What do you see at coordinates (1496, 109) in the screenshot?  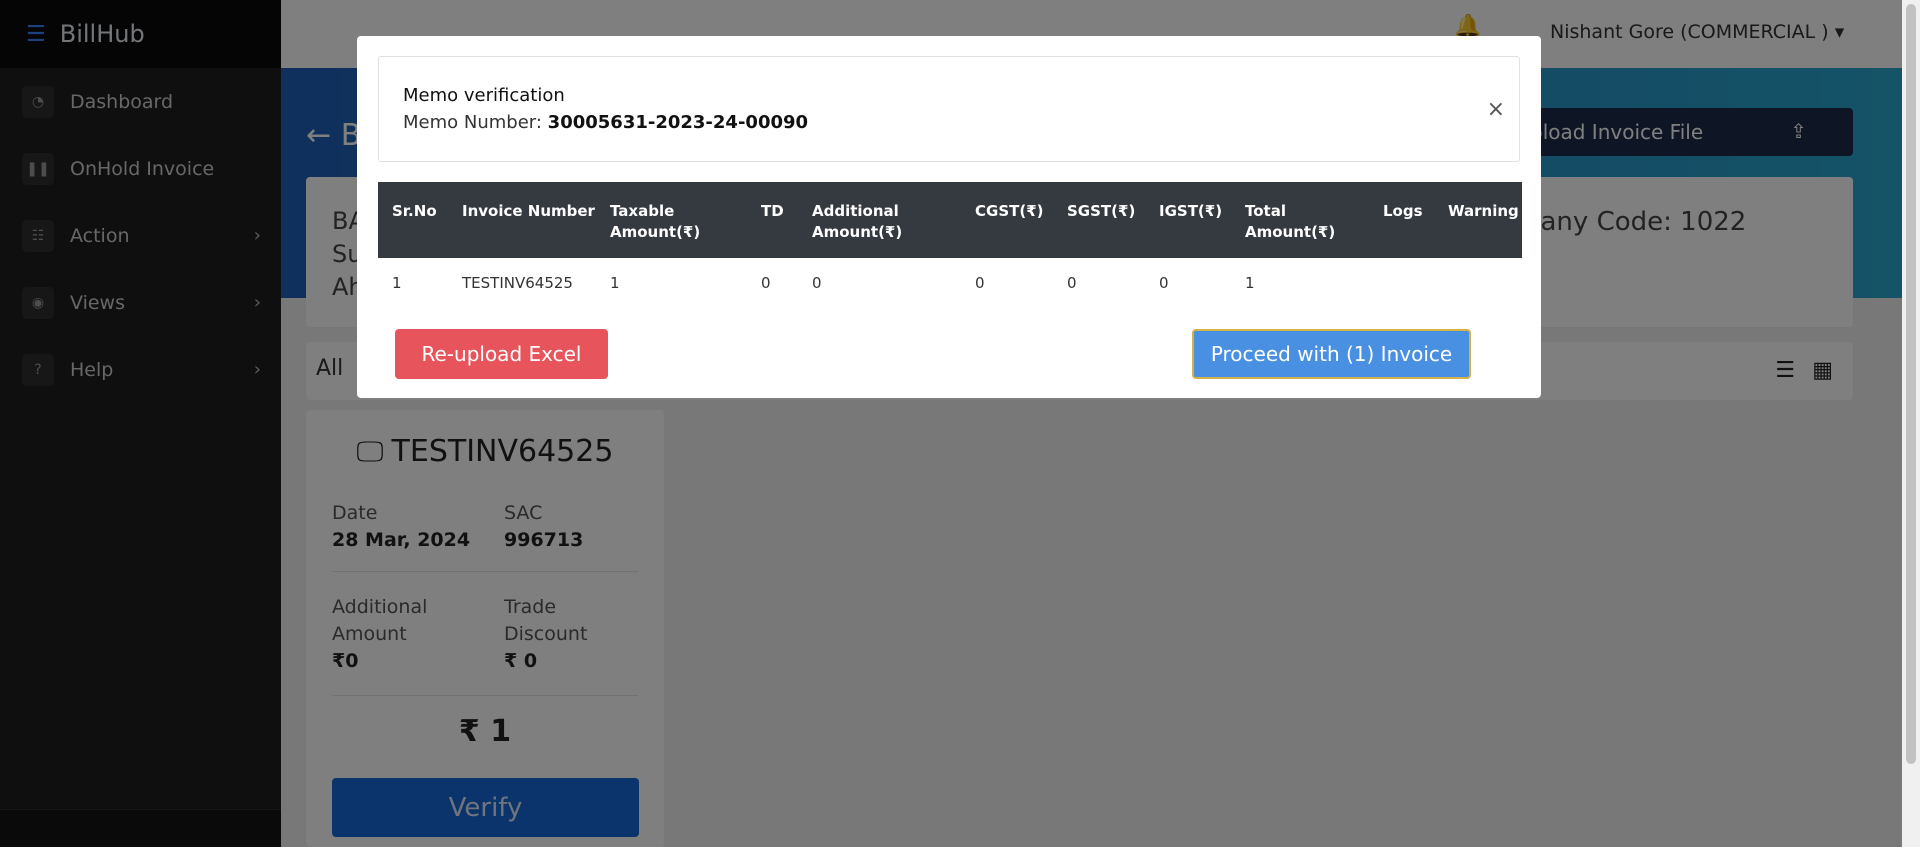 I see `close-icon: ×` at bounding box center [1496, 109].